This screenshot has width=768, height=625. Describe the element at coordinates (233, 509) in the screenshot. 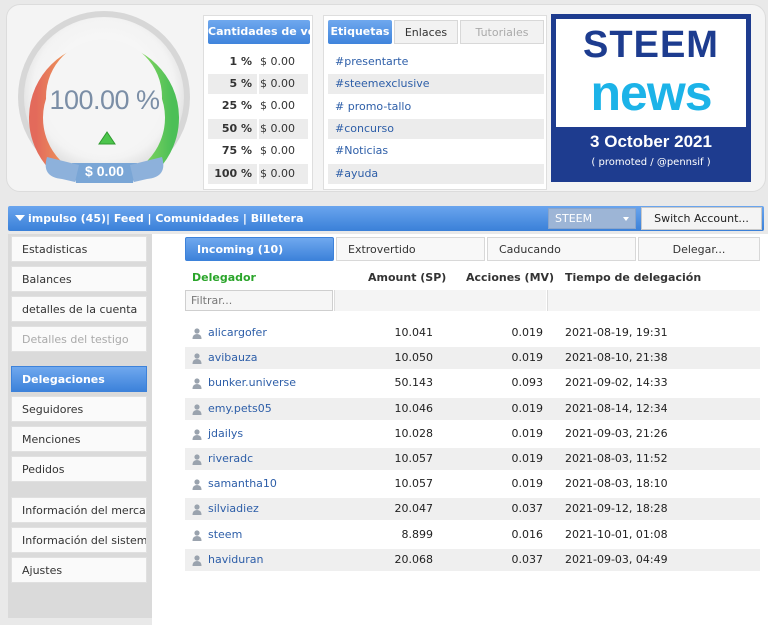

I see `delegator-link: silviadiez` at that location.